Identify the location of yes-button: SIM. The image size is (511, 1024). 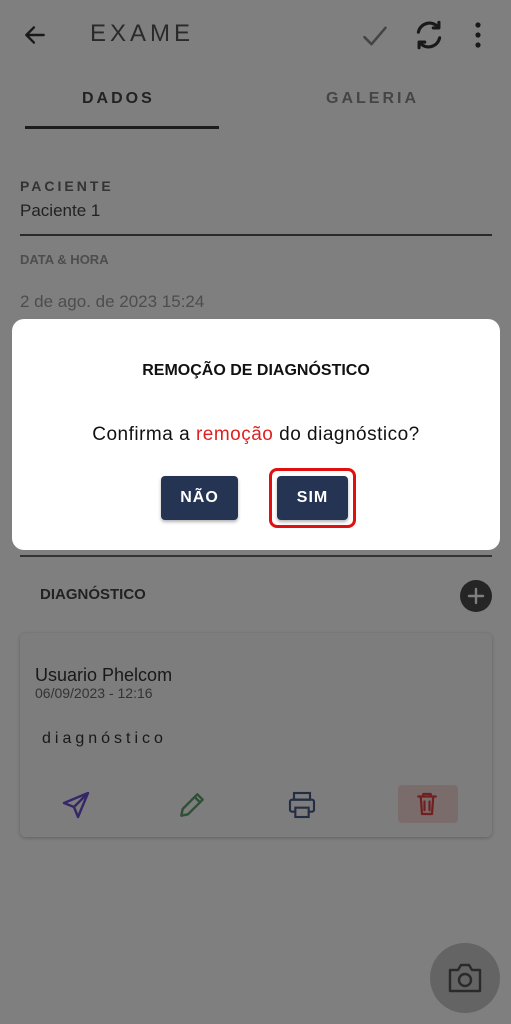
(312, 498).